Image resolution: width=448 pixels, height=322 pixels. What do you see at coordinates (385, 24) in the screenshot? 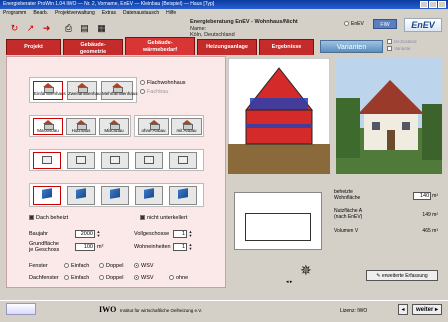
I see `fiw-button: FIW` at bounding box center [385, 24].